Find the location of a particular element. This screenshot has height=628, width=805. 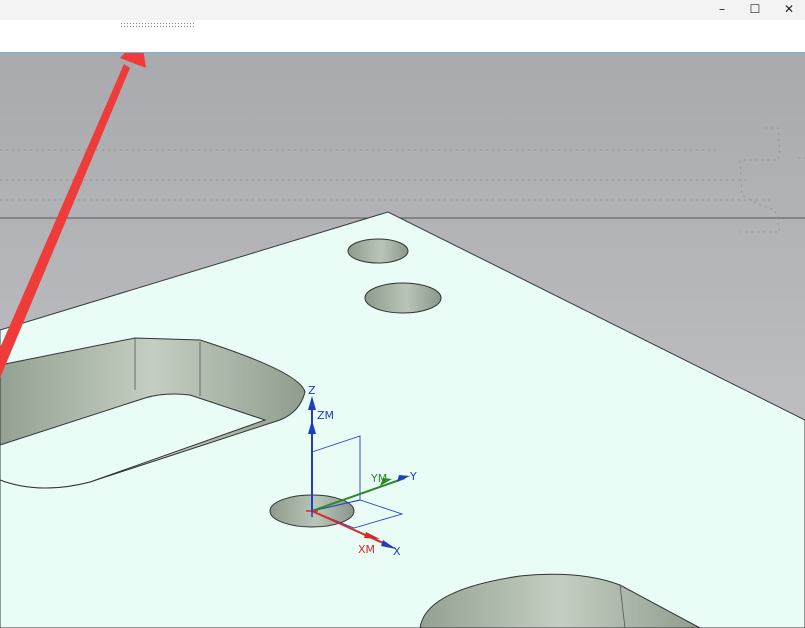

y-axis-label: Y is located at coordinates (413, 476).